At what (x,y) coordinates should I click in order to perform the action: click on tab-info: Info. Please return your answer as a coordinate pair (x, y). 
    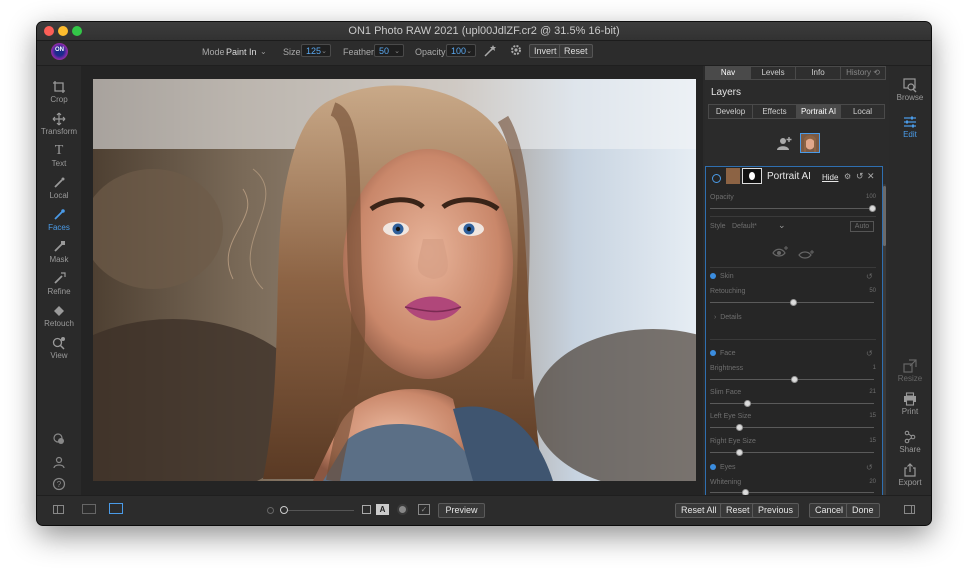
    Looking at the image, I should click on (818, 73).